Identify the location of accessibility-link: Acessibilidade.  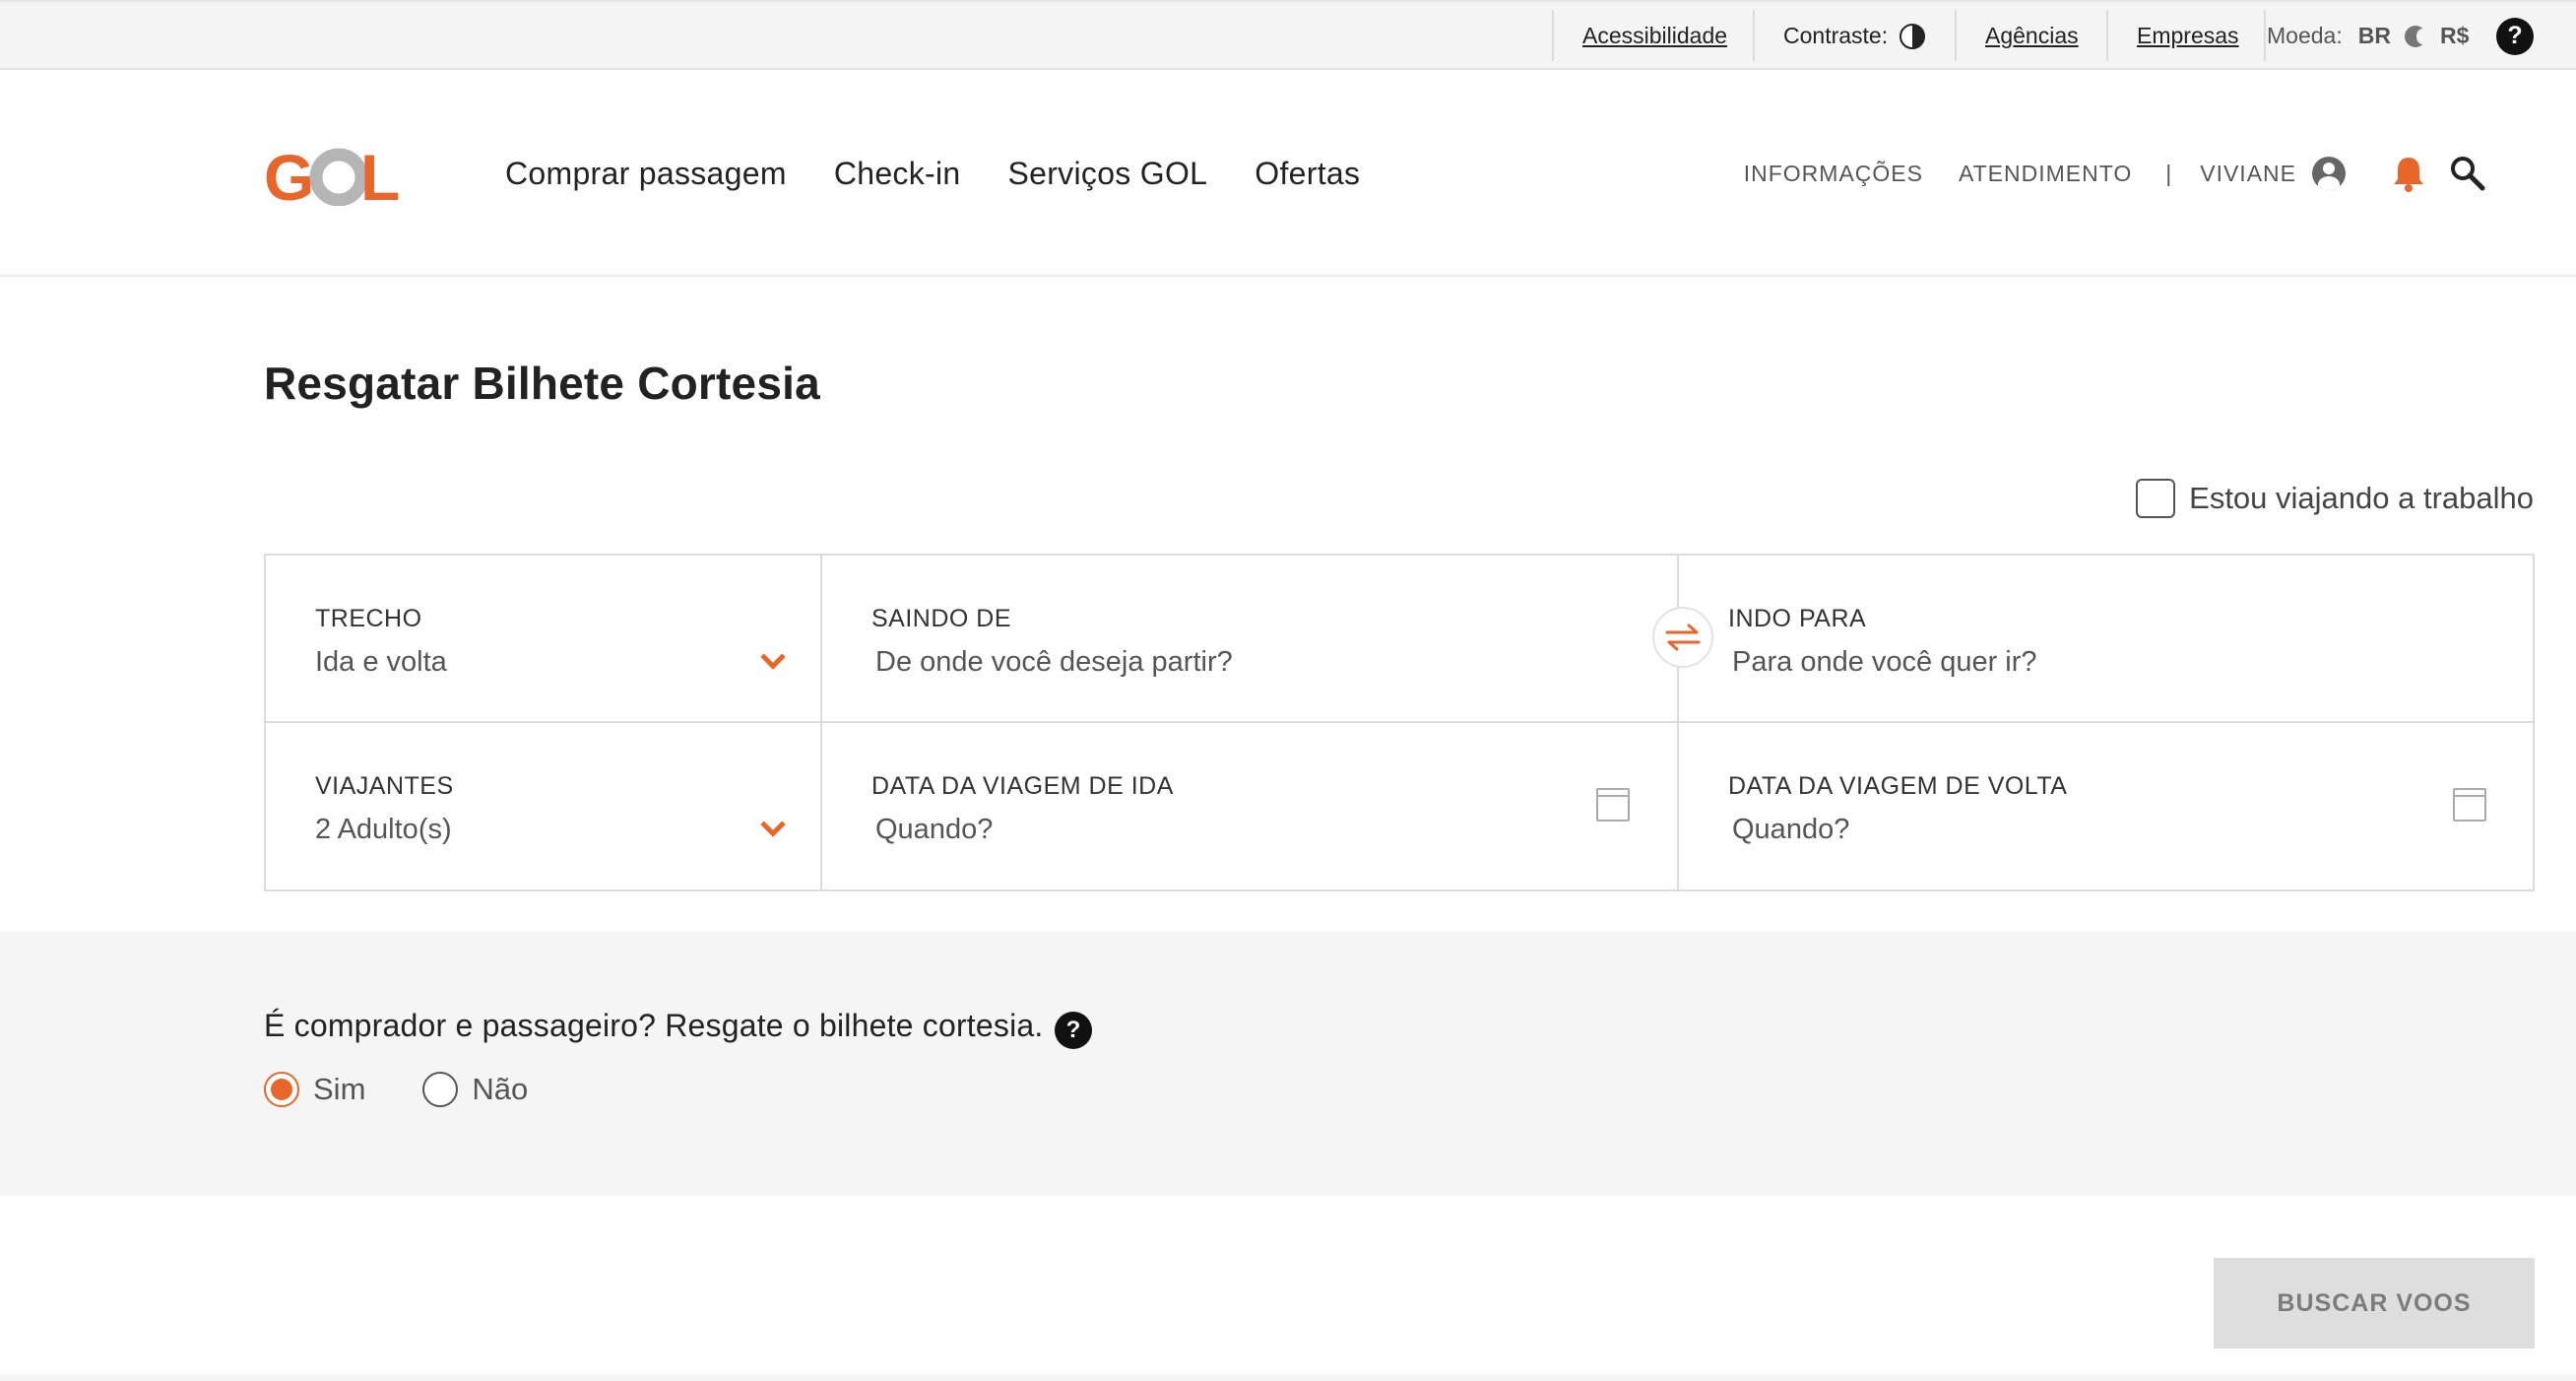
(1654, 36).